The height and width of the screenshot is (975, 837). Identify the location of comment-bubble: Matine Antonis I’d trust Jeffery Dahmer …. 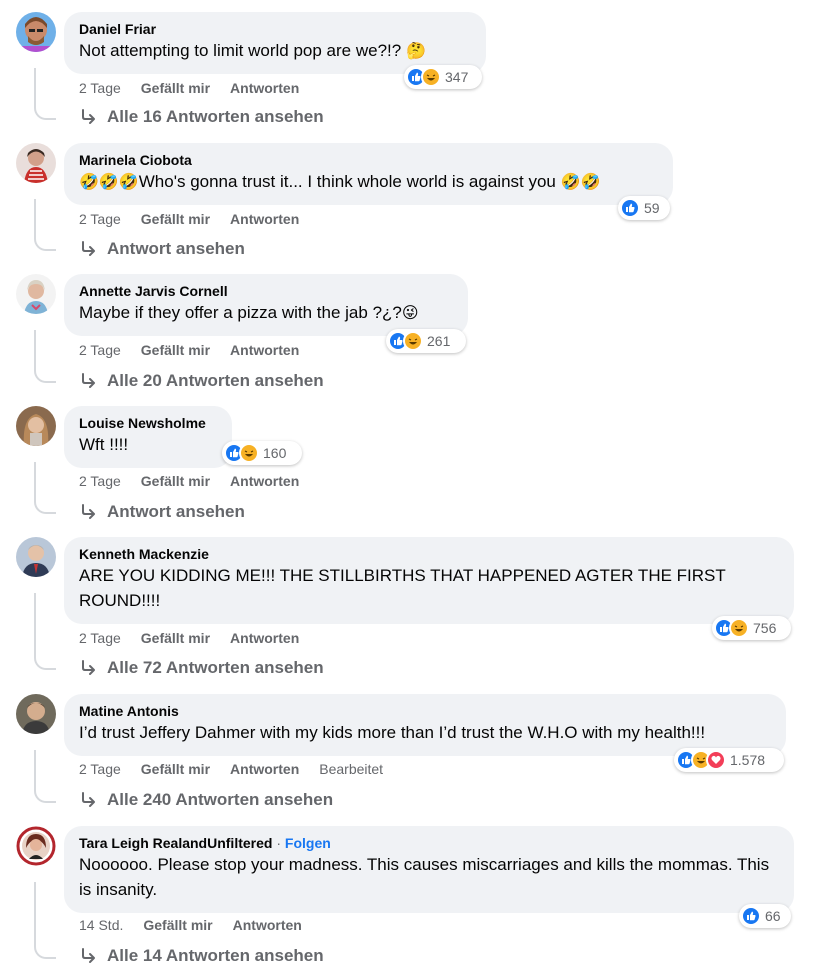
(425, 725).